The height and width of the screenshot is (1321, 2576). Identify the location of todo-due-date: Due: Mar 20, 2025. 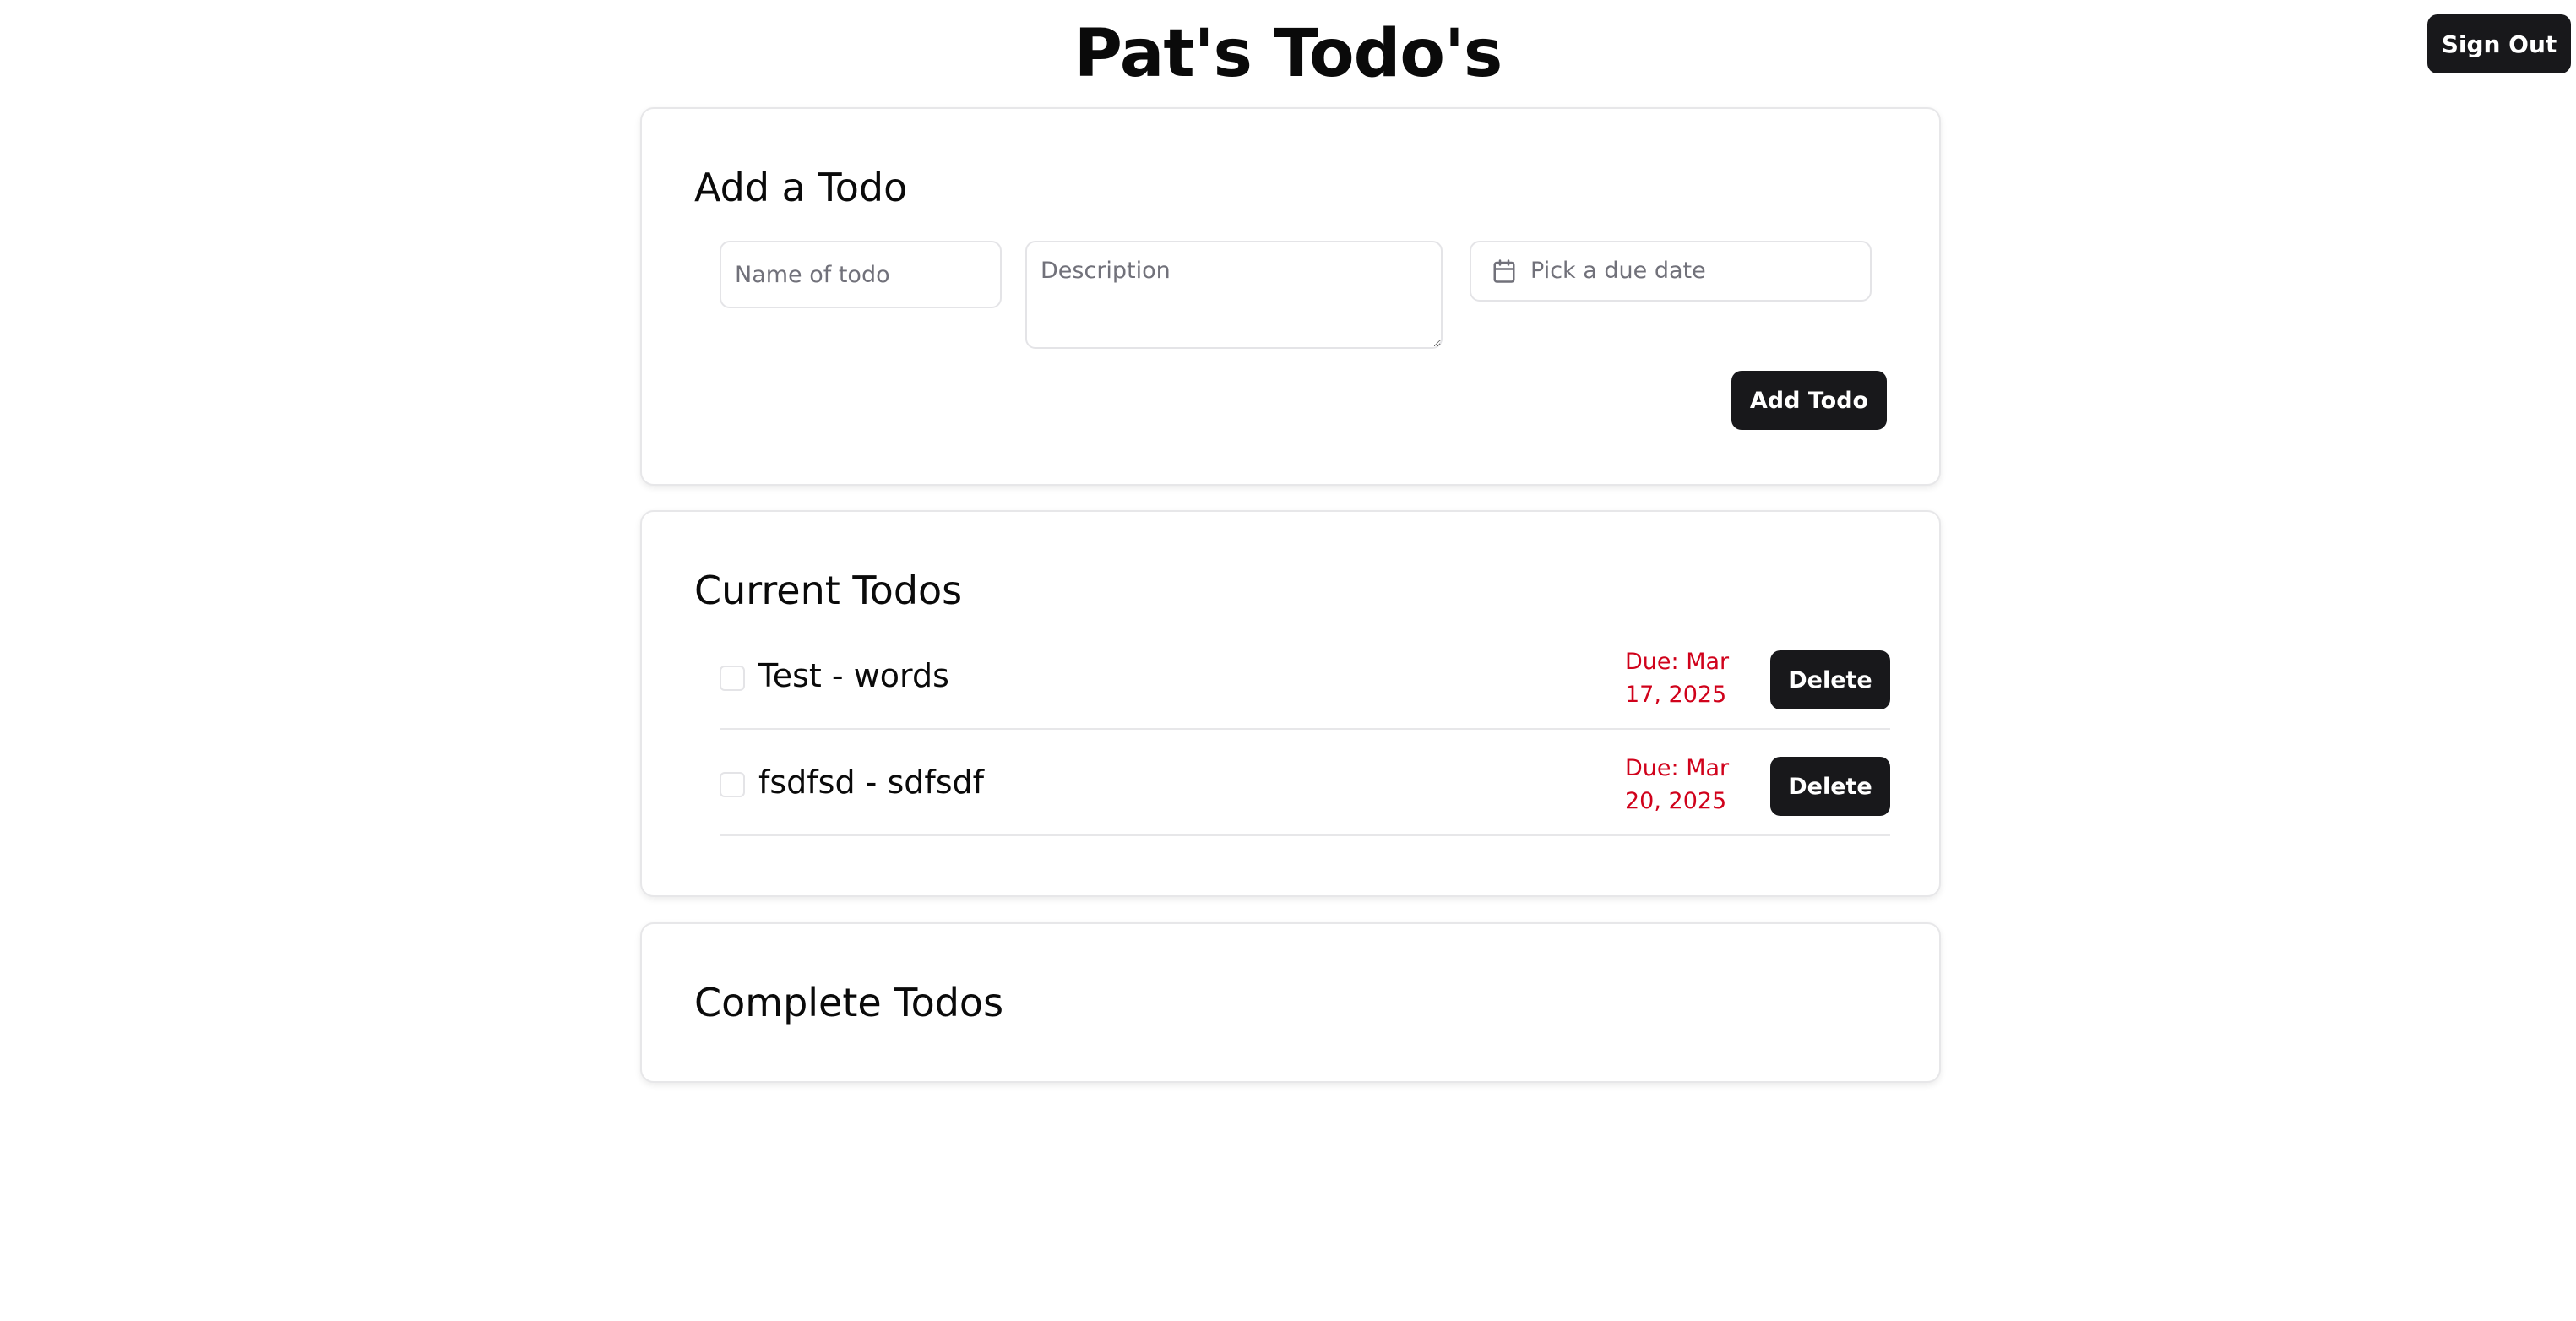
(1677, 785).